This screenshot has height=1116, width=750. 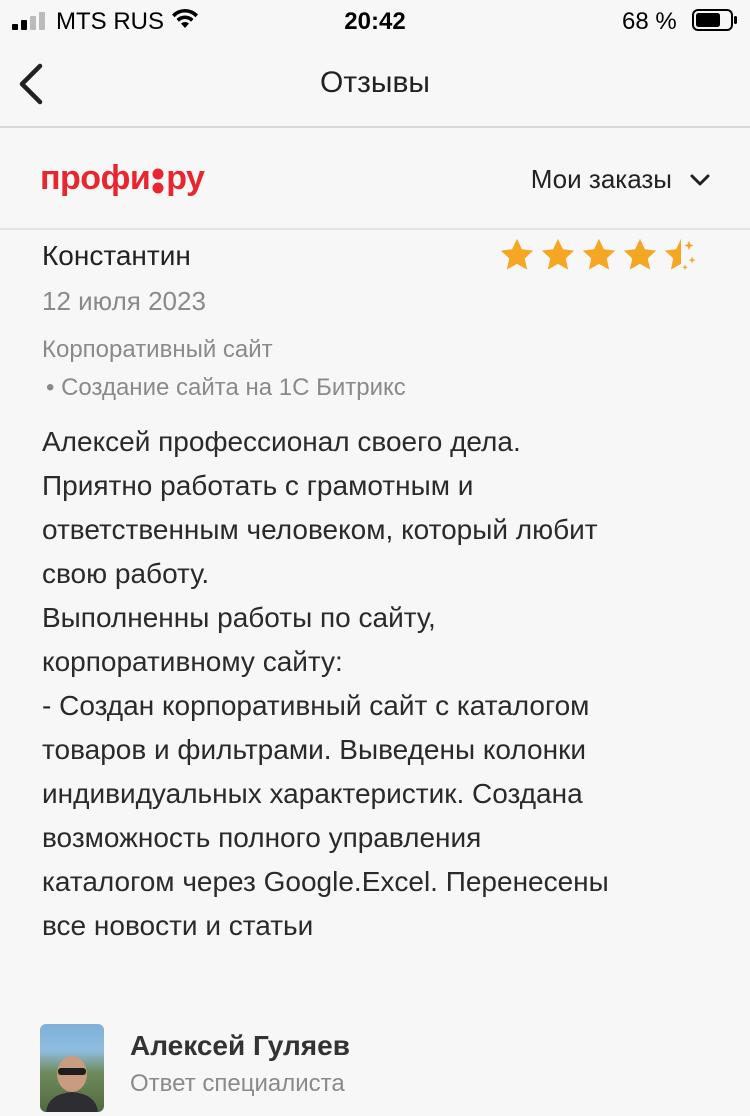 I want to click on chevron-down-icon, so click(x=700, y=179).